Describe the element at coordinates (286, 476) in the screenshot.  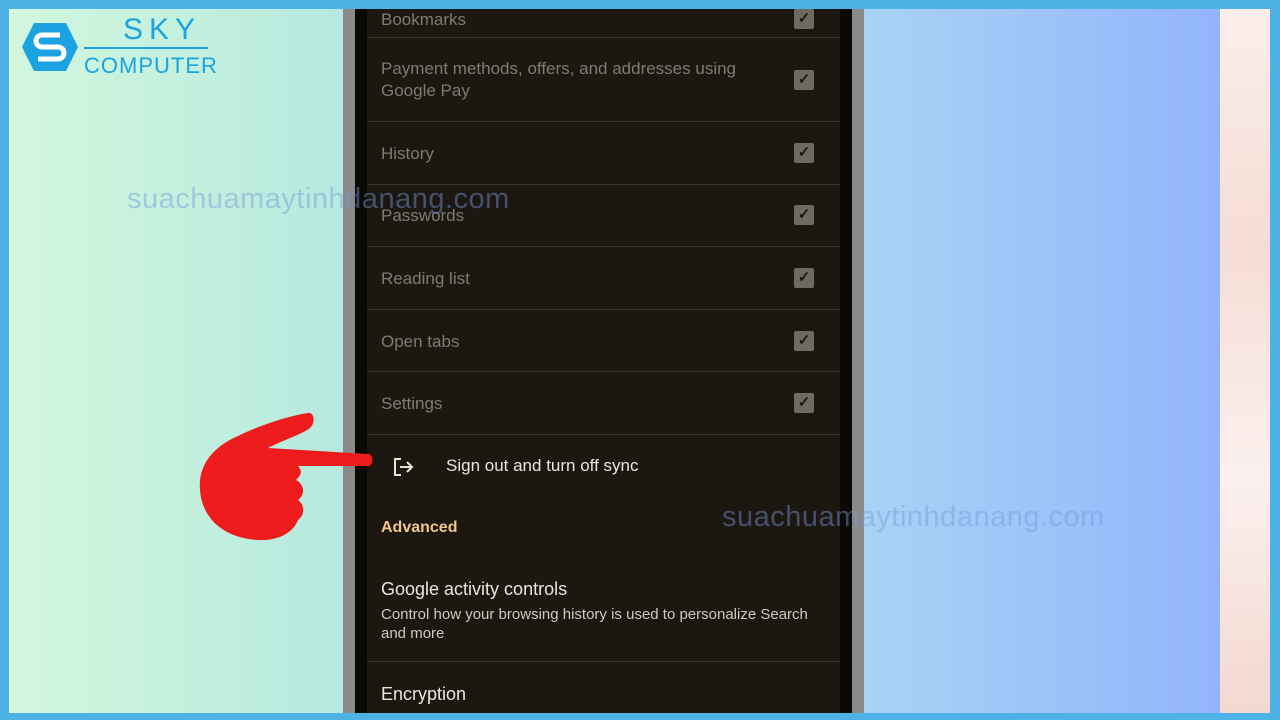
I see `pointing-hand-icon` at that location.